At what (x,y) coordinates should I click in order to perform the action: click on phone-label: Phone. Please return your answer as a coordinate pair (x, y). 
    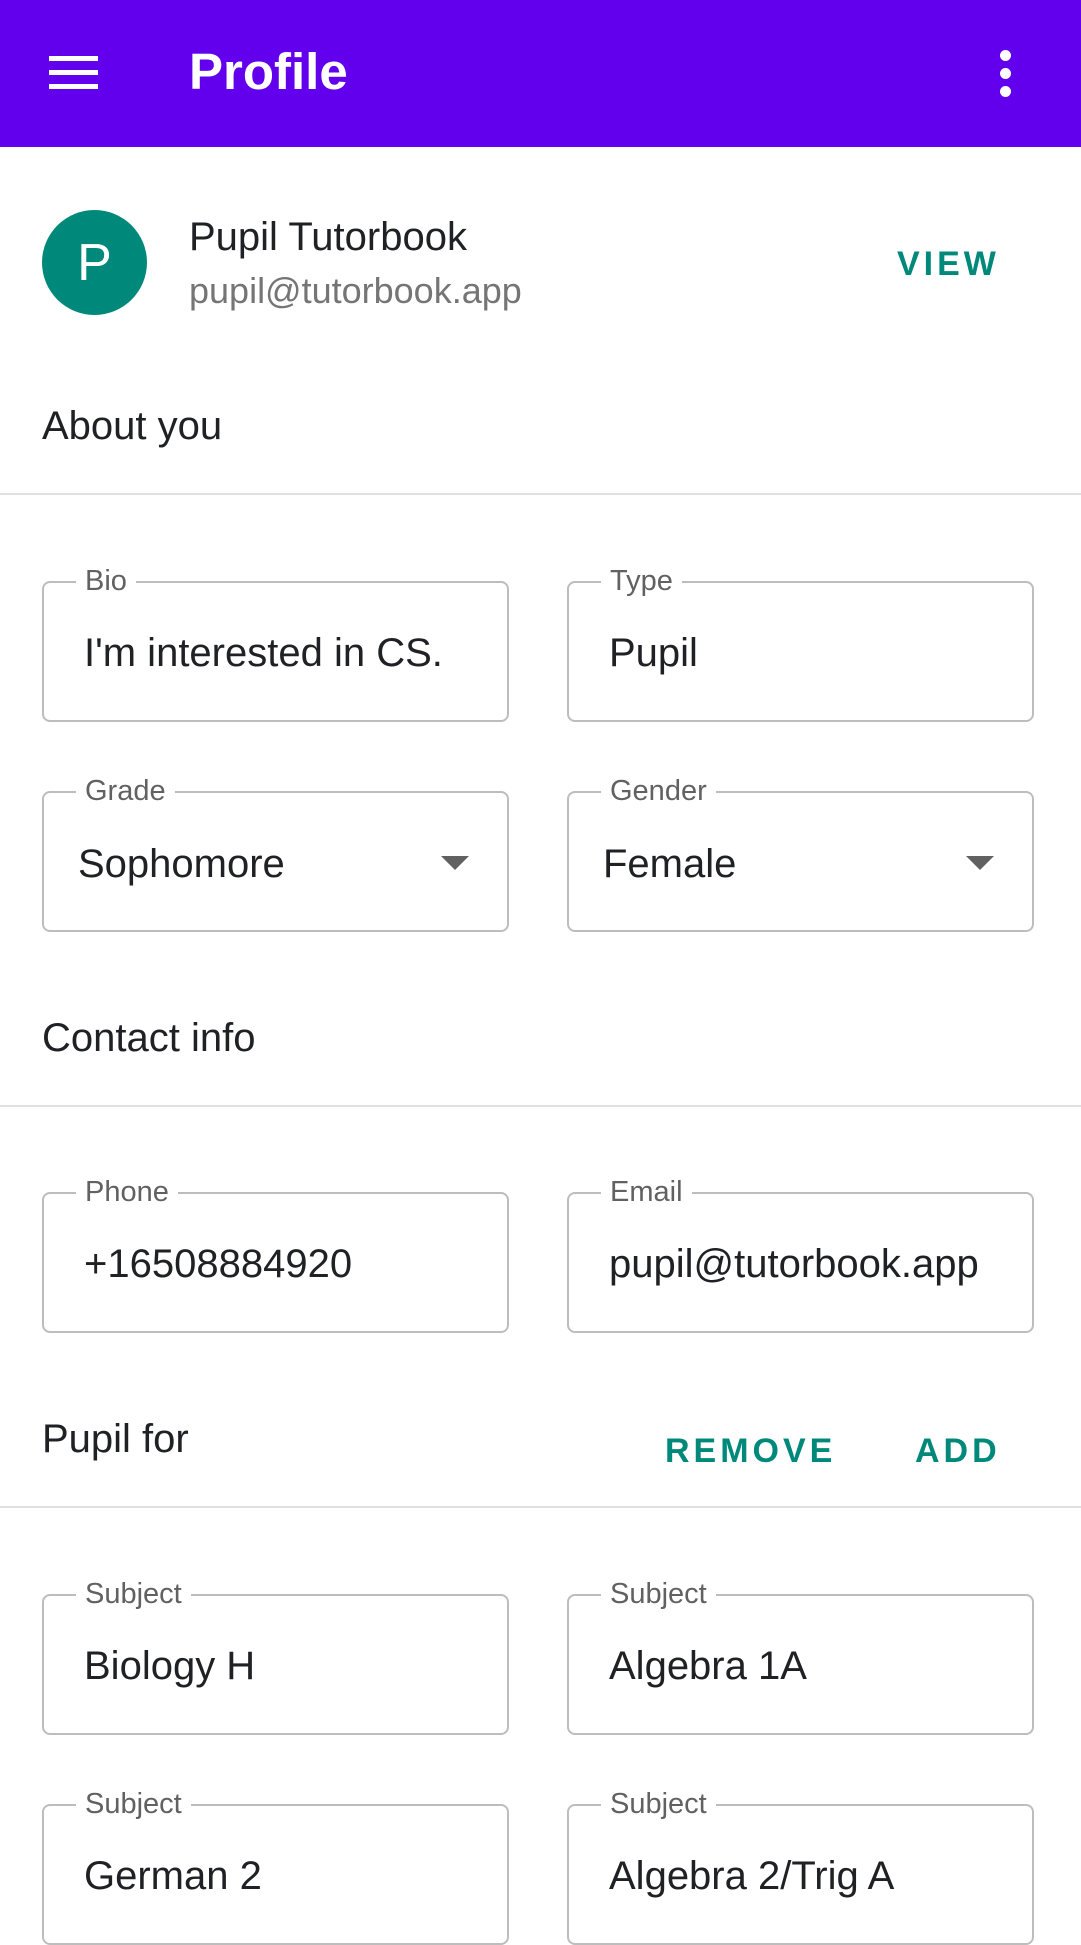
    Looking at the image, I should click on (127, 1192).